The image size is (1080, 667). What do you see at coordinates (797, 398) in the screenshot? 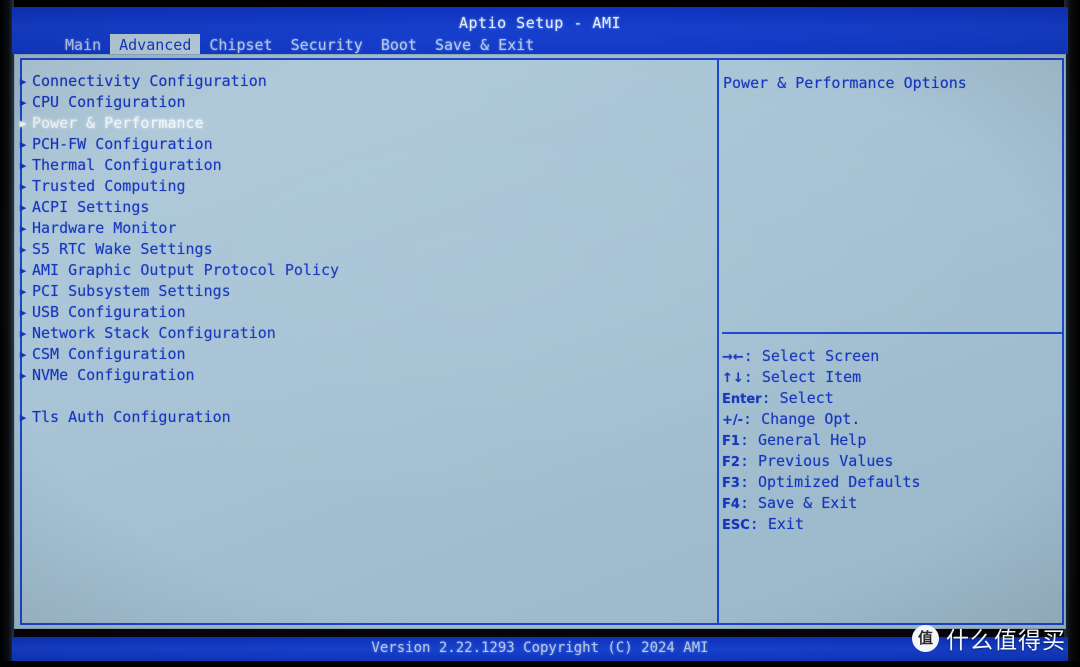
I see `key-action-label: : Select` at bounding box center [797, 398].